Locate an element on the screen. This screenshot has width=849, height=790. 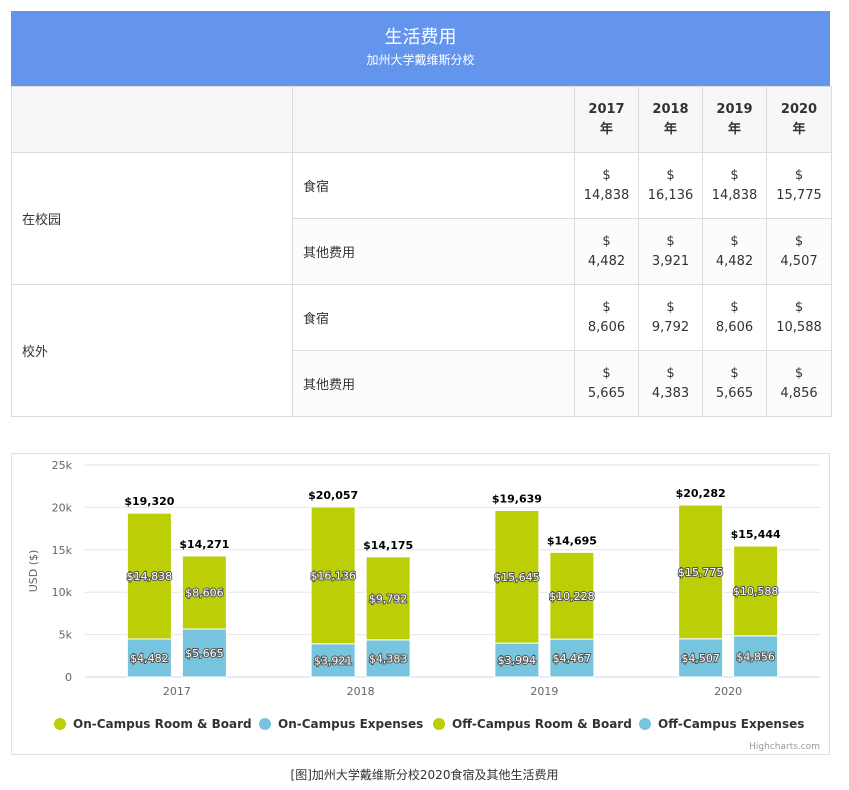
data-label: $4,383 is located at coordinates (388, 658).